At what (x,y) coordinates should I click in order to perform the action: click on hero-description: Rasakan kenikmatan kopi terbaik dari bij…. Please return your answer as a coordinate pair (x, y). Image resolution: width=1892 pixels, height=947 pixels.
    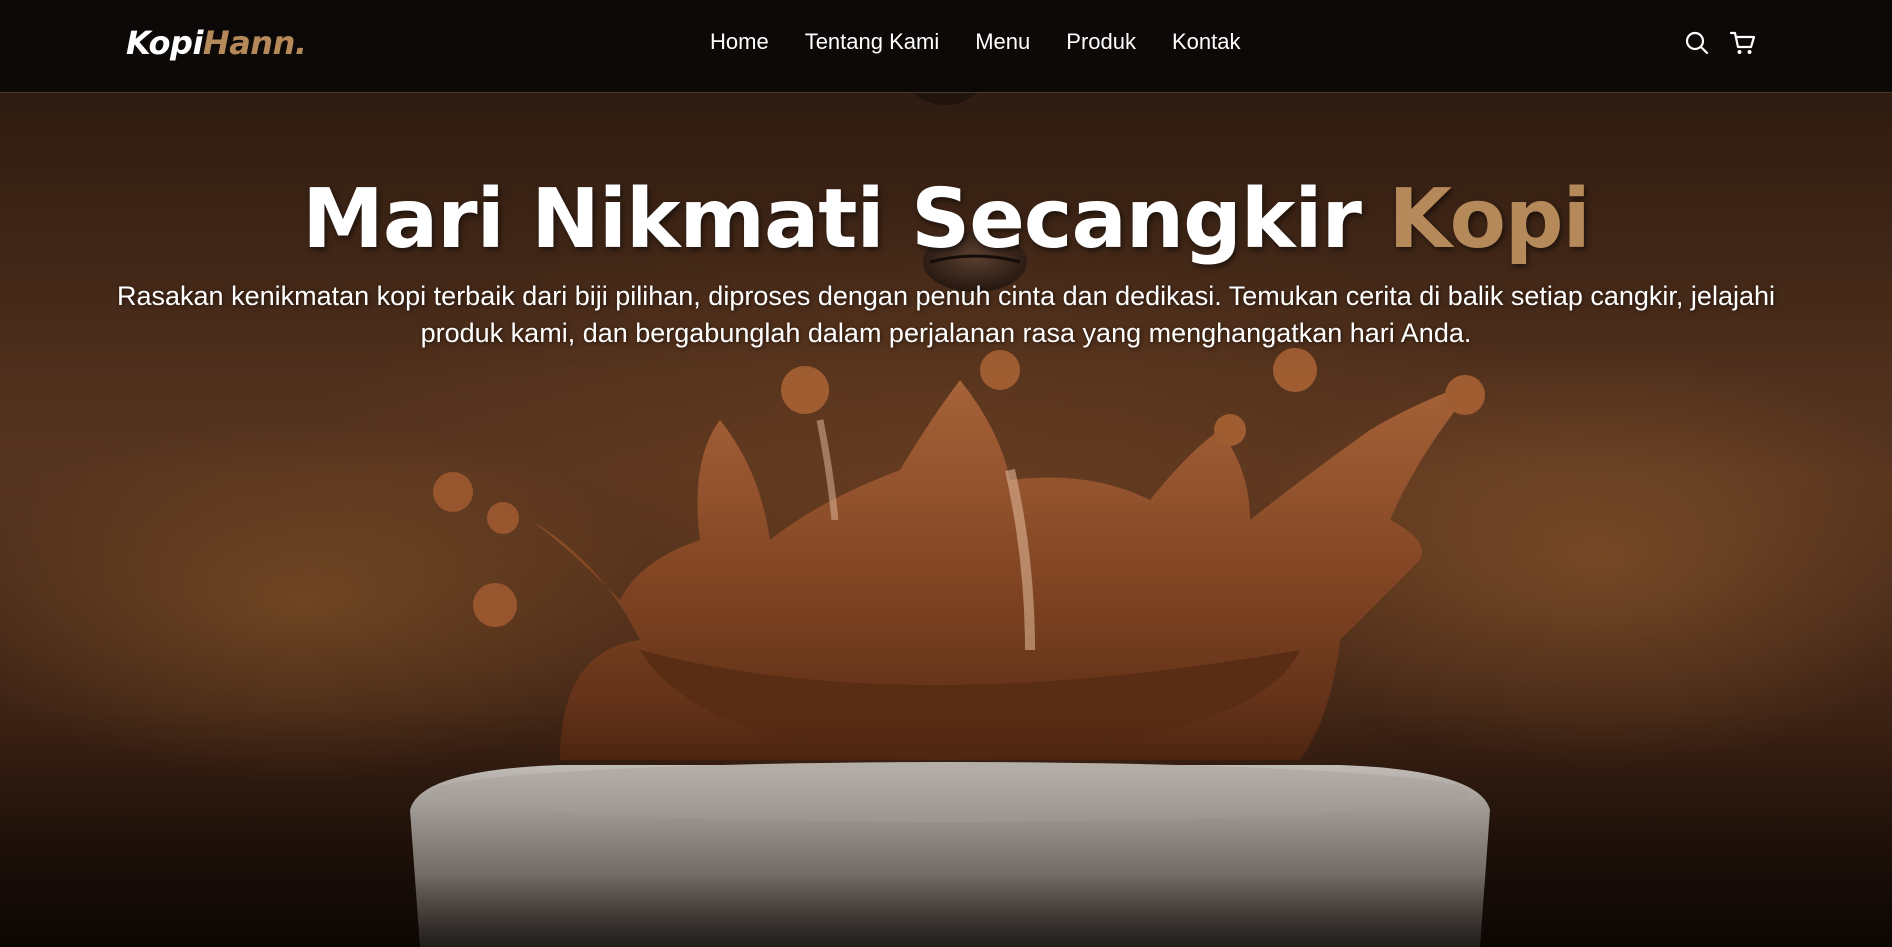
    Looking at the image, I should click on (946, 314).